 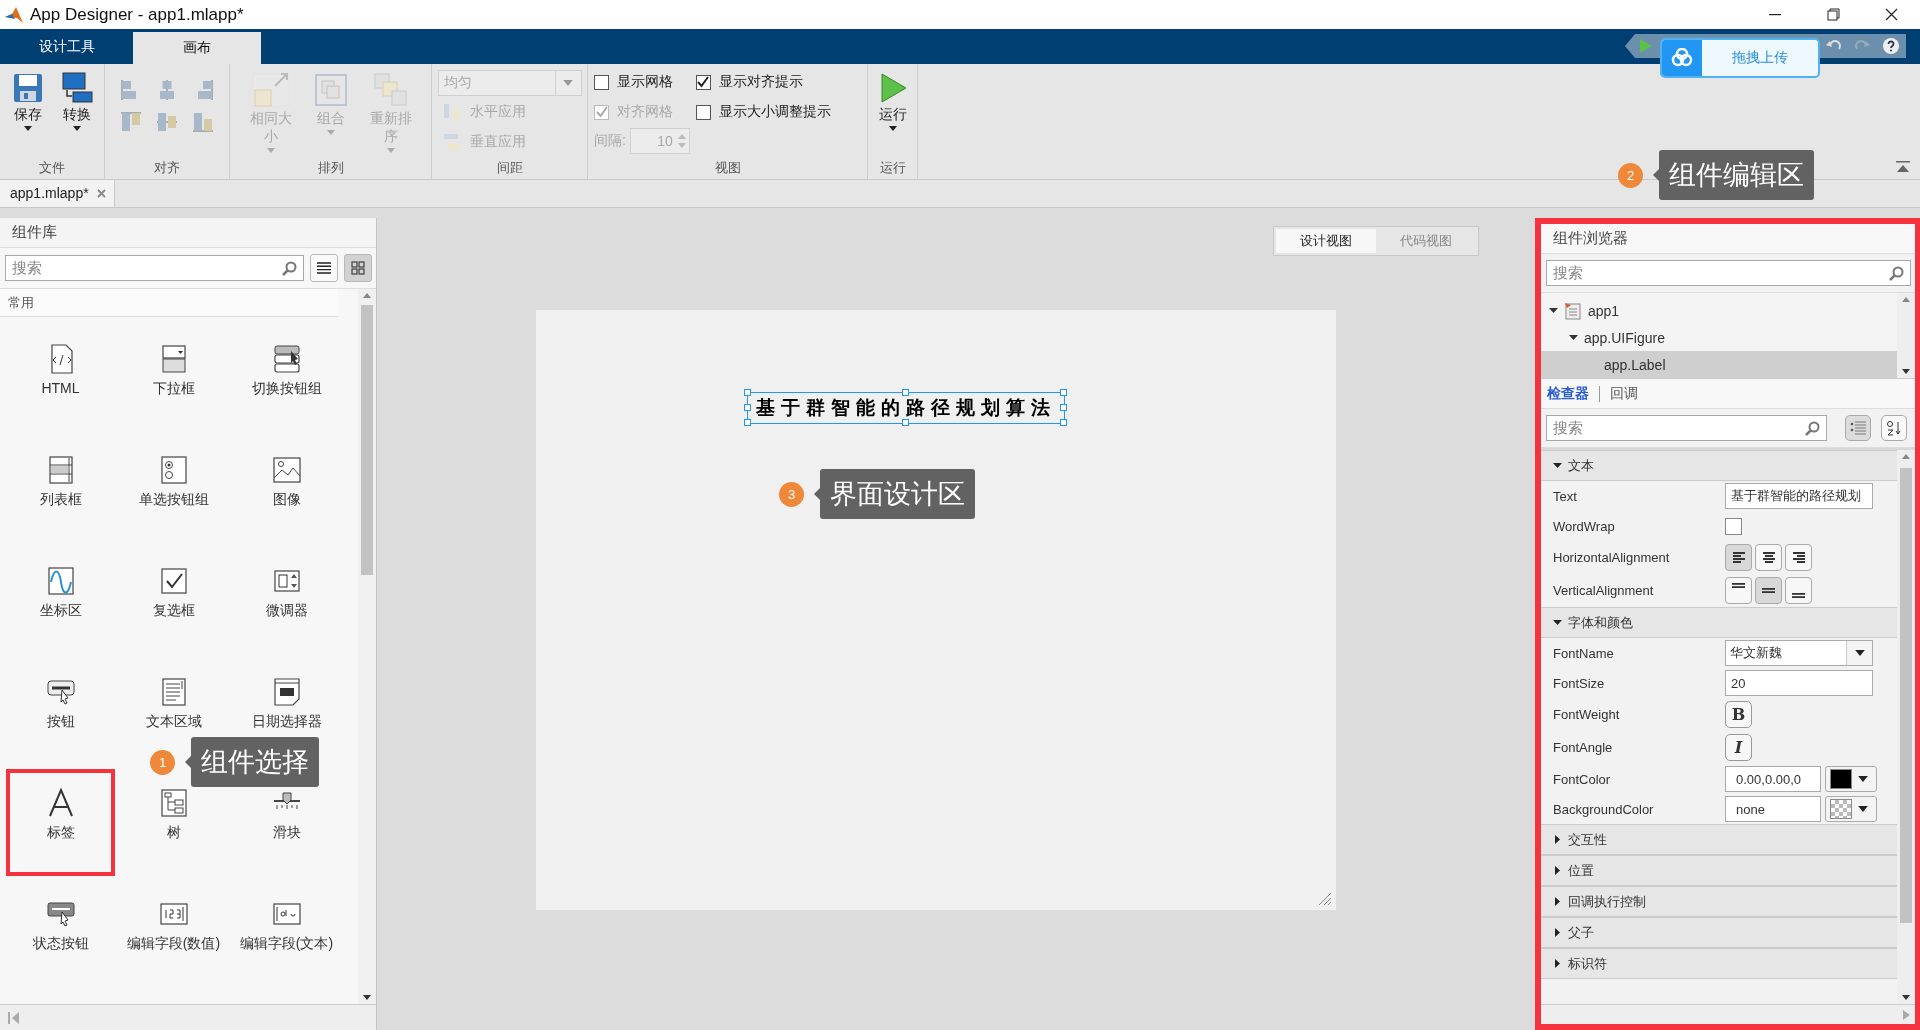 I want to click on property-name: FontAngle, so click(x=1583, y=747).